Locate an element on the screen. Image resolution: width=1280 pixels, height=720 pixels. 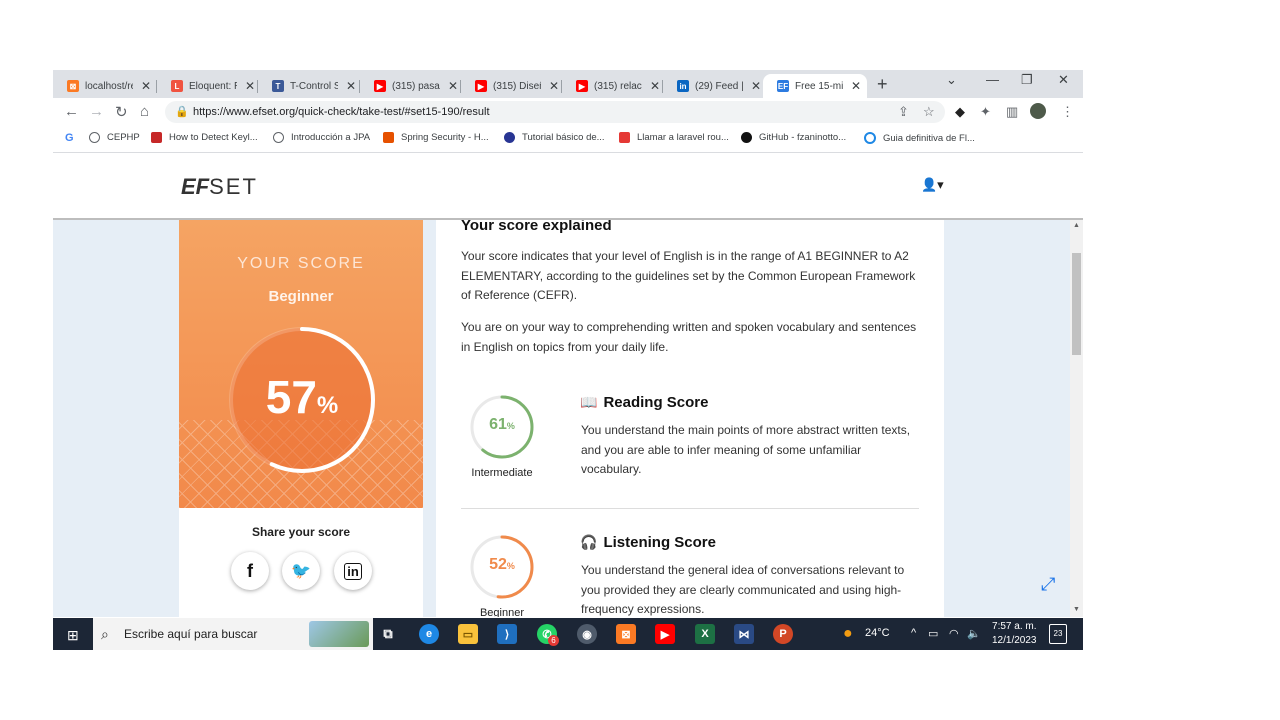
new-tab-button: + is located at coordinates (882, 84).